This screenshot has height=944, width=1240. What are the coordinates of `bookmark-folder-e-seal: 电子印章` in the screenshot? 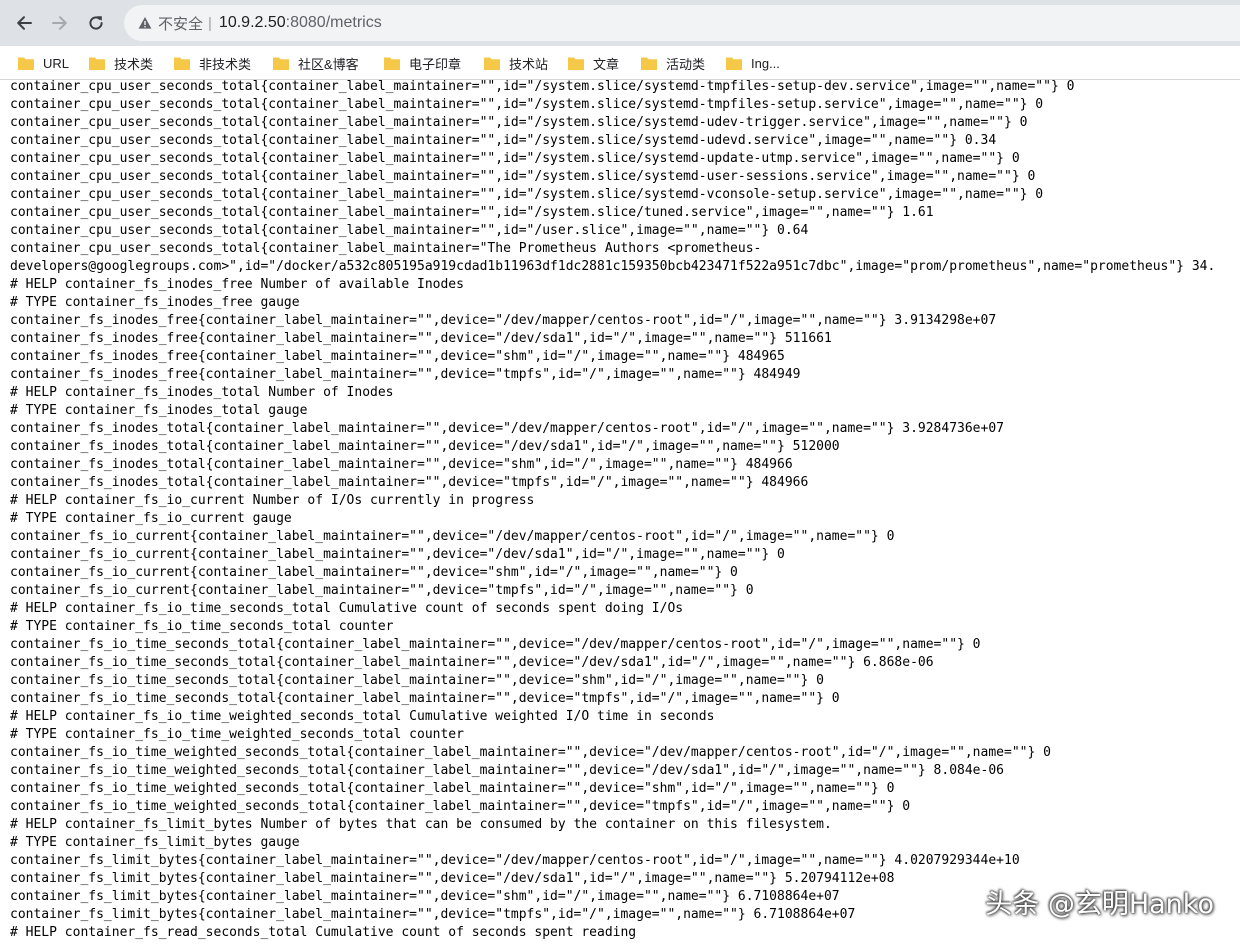 It's located at (422, 63).